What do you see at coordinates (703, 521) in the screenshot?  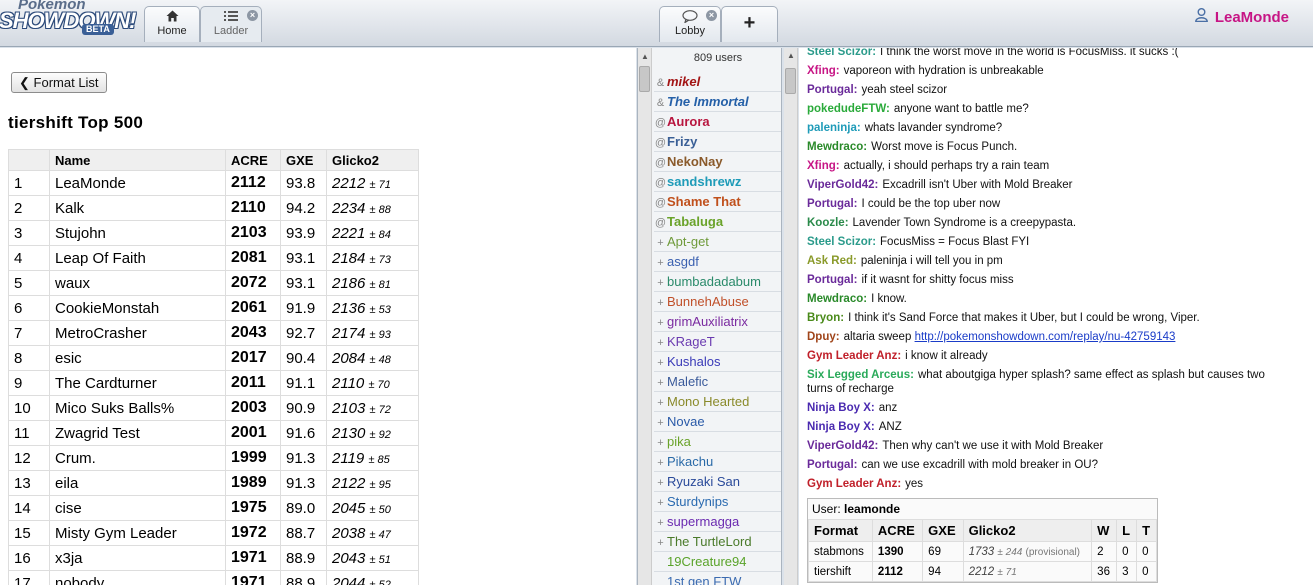 I see `userlist-name: supermagga` at bounding box center [703, 521].